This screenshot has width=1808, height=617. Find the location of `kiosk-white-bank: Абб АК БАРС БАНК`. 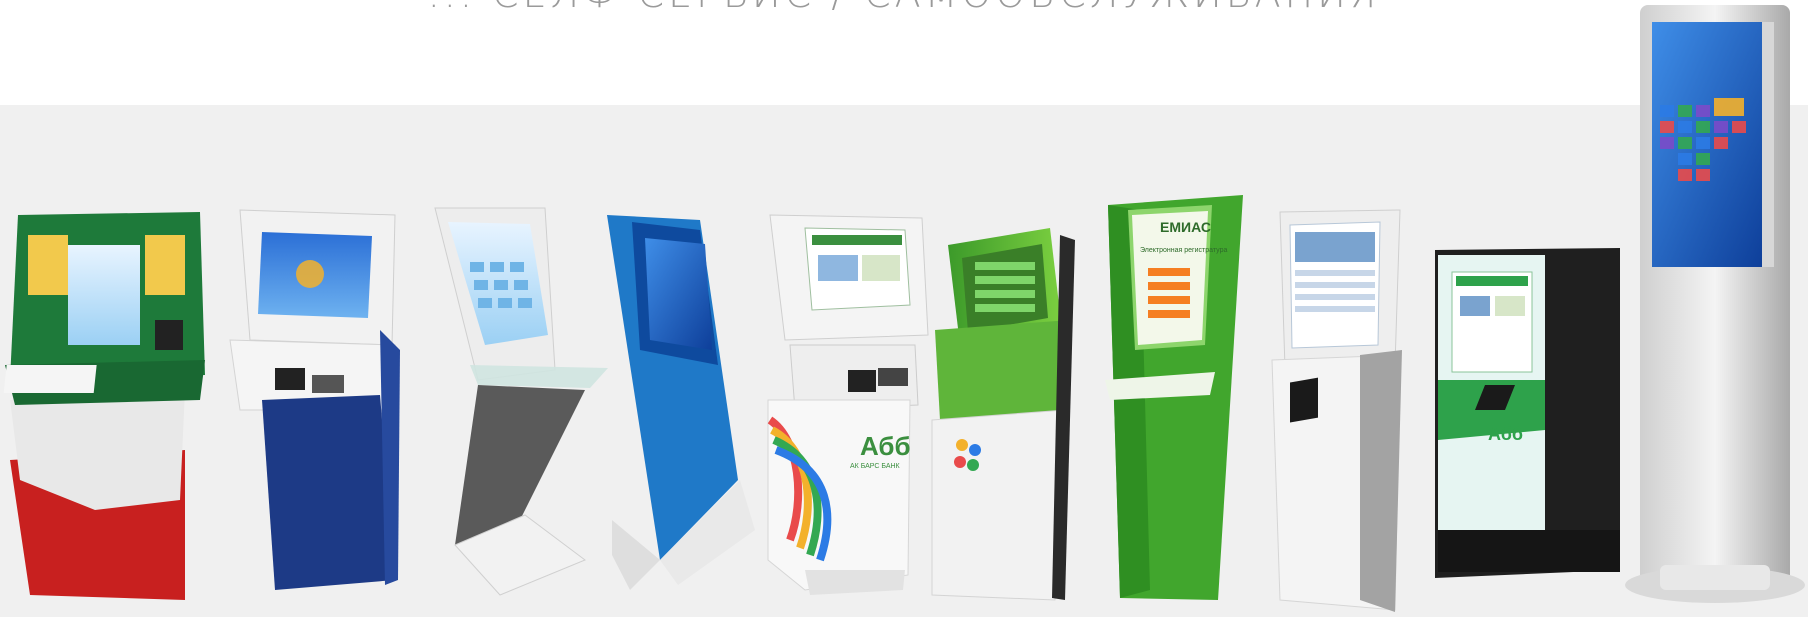

kiosk-white-bank: Абб АК БАРС БАНК is located at coordinates (848, 404).